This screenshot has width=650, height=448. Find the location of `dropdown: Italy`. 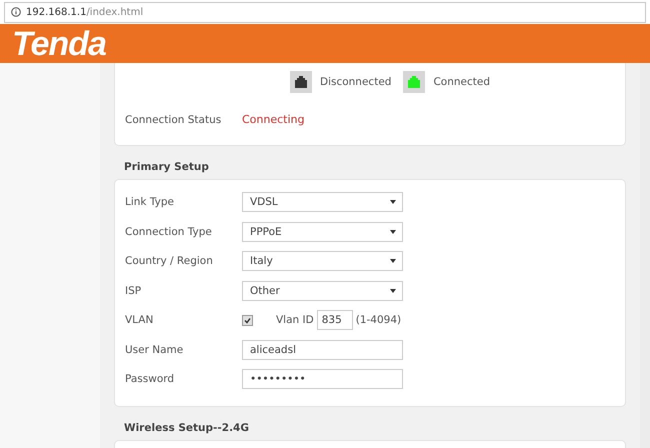

dropdown: Italy is located at coordinates (322, 261).